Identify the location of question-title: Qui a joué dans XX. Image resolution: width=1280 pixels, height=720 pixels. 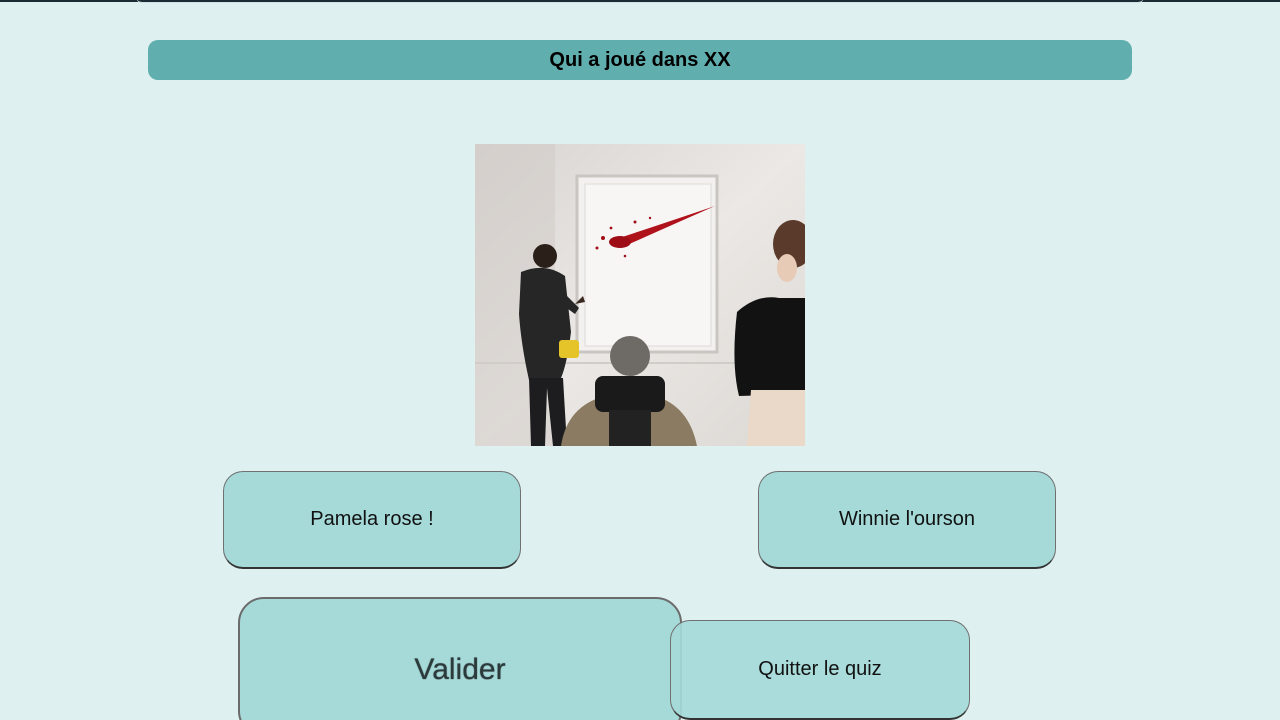
(640, 60).